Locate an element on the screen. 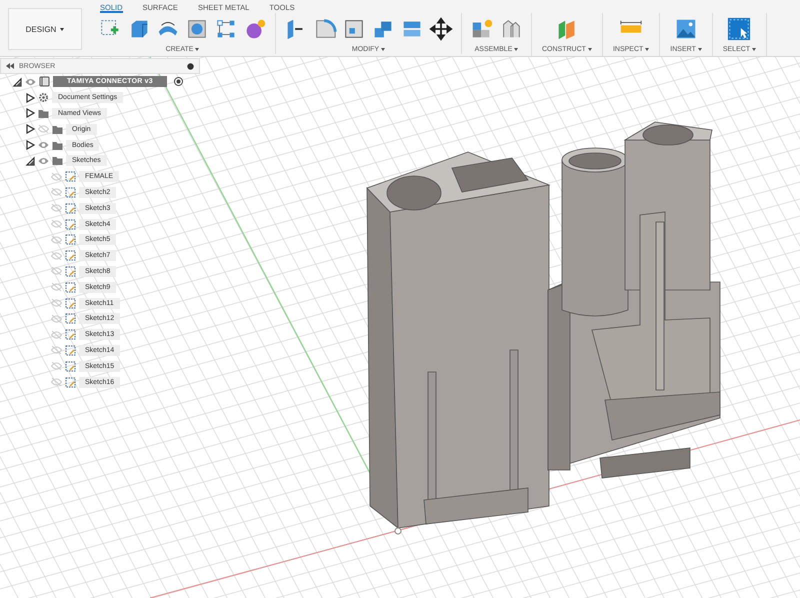 The width and height of the screenshot is (800, 598). origin-icon is located at coordinates (398, 531).